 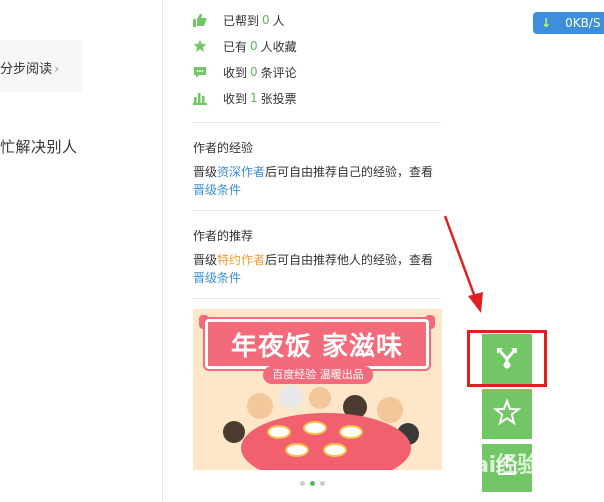 What do you see at coordinates (583, 23) in the screenshot?
I see `download-speed-text: 0KB/S` at bounding box center [583, 23].